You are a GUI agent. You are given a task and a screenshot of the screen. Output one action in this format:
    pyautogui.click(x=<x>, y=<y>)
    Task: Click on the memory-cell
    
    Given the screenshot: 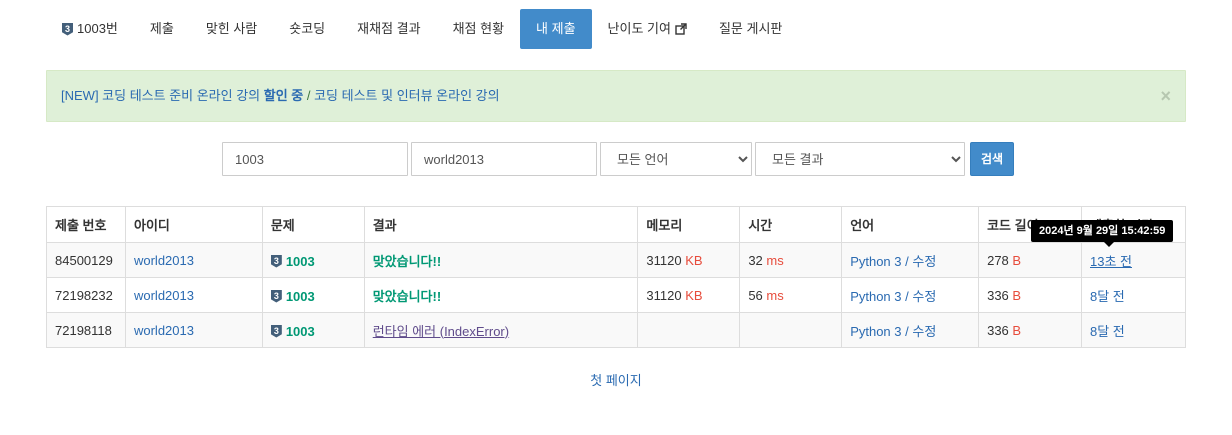 What is the action you would take?
    pyautogui.click(x=689, y=330)
    